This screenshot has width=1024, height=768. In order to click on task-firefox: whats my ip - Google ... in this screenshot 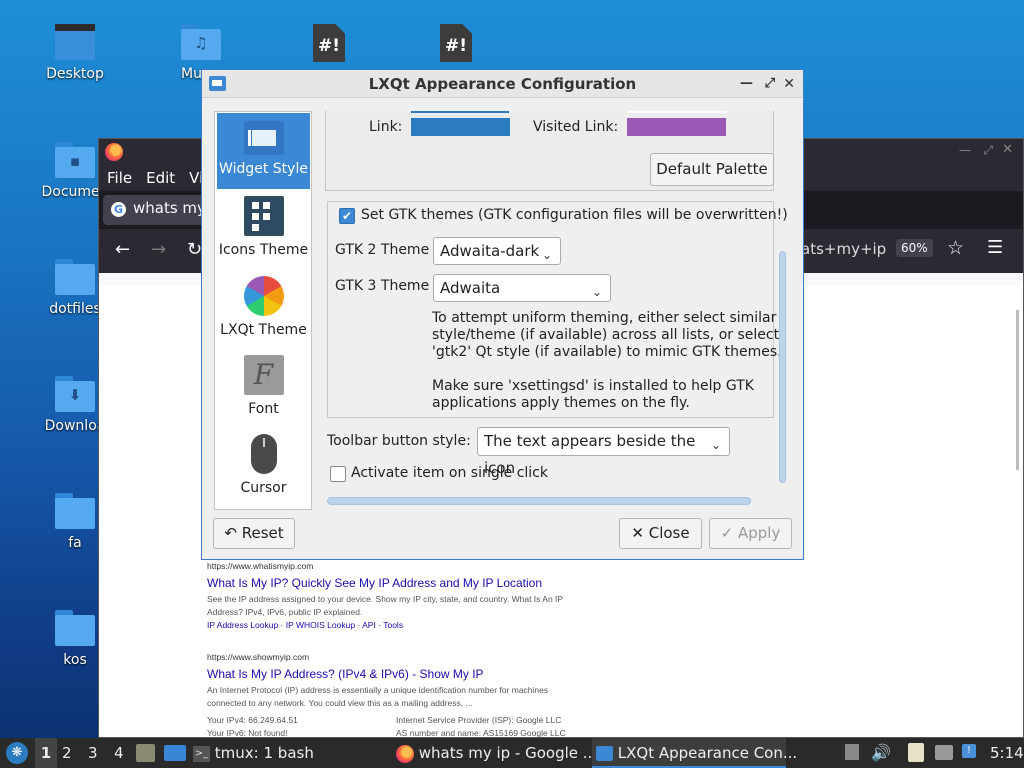, I will do `click(496, 753)`.